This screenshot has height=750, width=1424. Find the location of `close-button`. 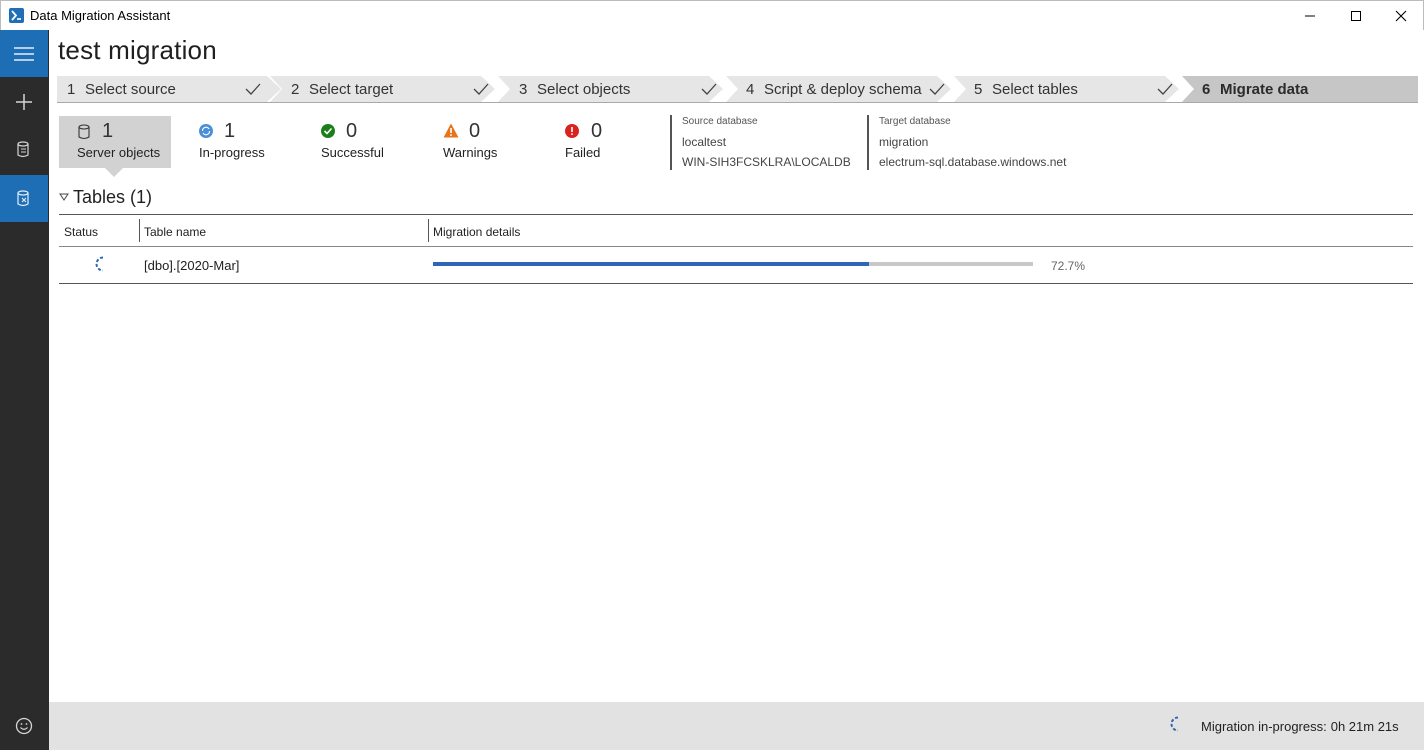

close-button is located at coordinates (1401, 16).